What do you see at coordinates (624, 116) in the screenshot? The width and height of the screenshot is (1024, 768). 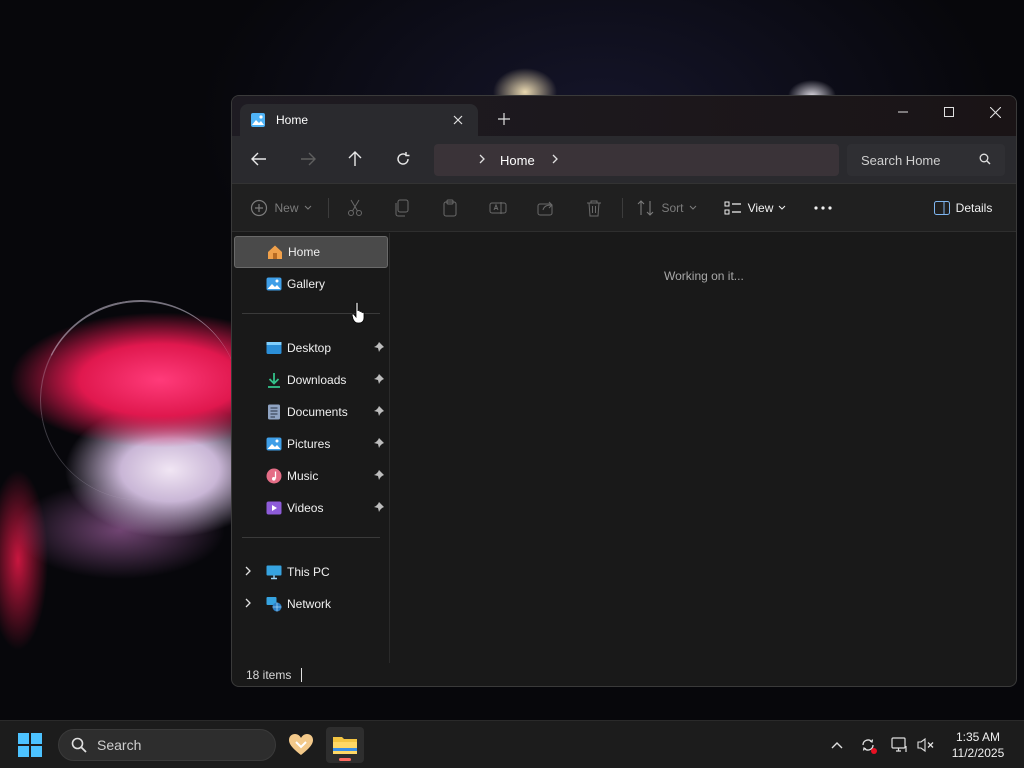 I see `title-bar: Home` at bounding box center [624, 116].